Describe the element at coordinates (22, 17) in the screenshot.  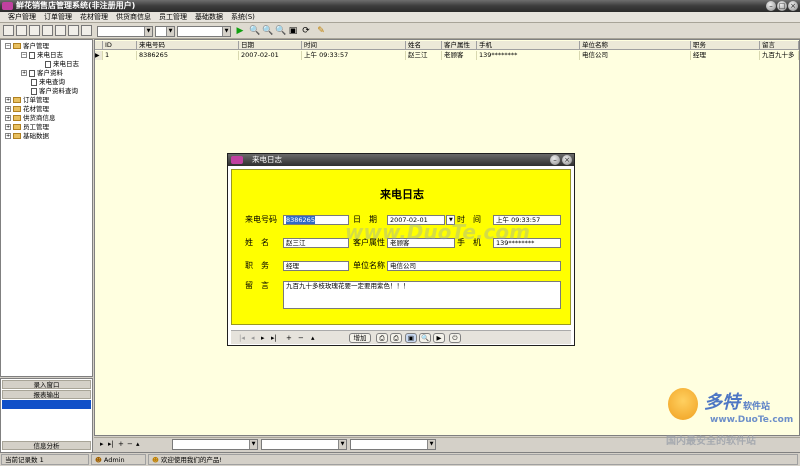
I see `menu-customer: 客户管理` at that location.